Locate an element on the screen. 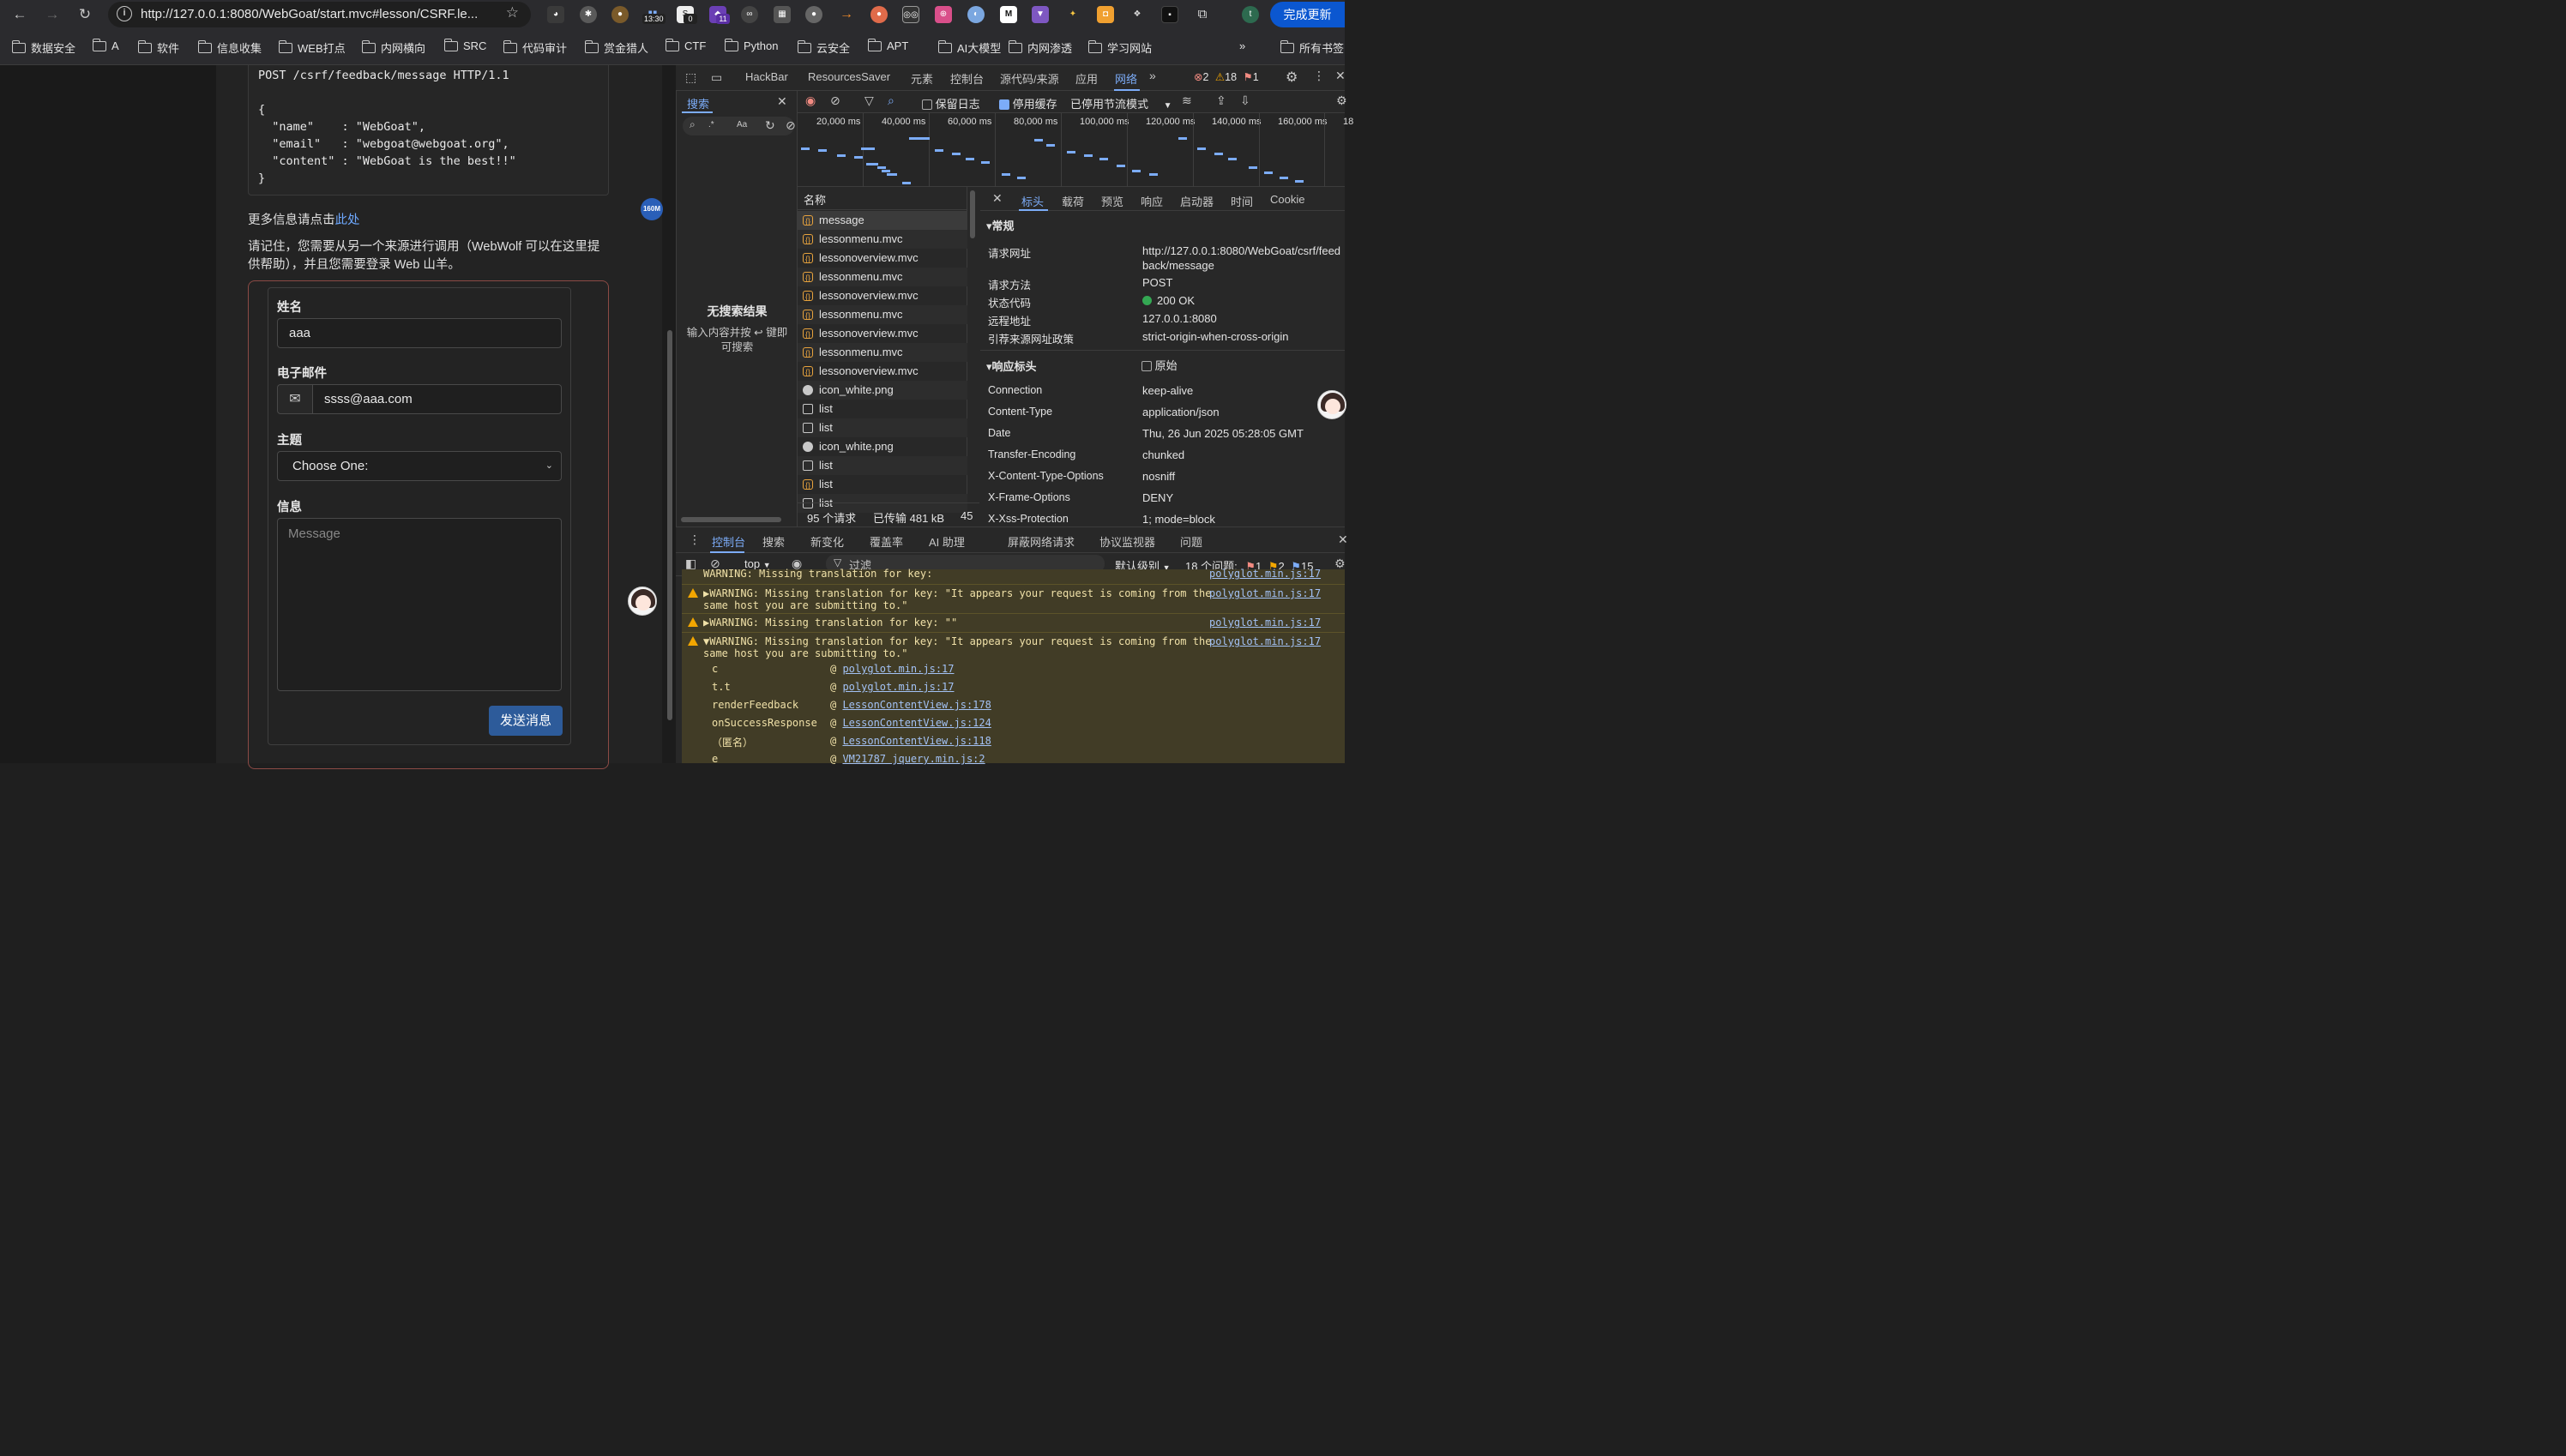  stack-source-link: LessonContentView.js:178 is located at coordinates (917, 705).